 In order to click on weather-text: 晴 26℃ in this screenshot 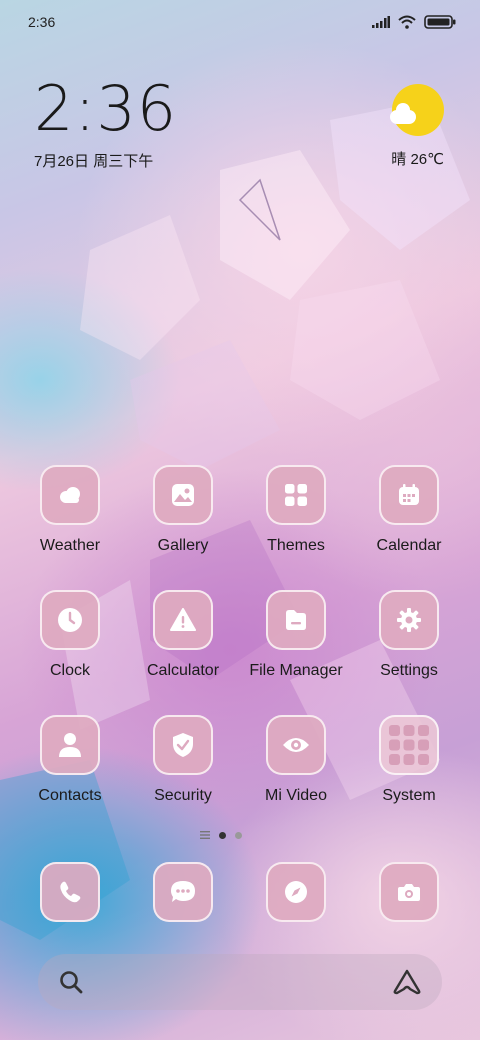, I will do `click(417, 159)`.